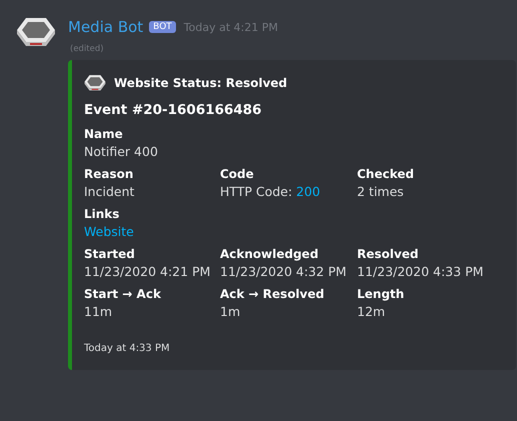  Describe the element at coordinates (269, 253) in the screenshot. I see `field-name: Acknowledged` at that location.